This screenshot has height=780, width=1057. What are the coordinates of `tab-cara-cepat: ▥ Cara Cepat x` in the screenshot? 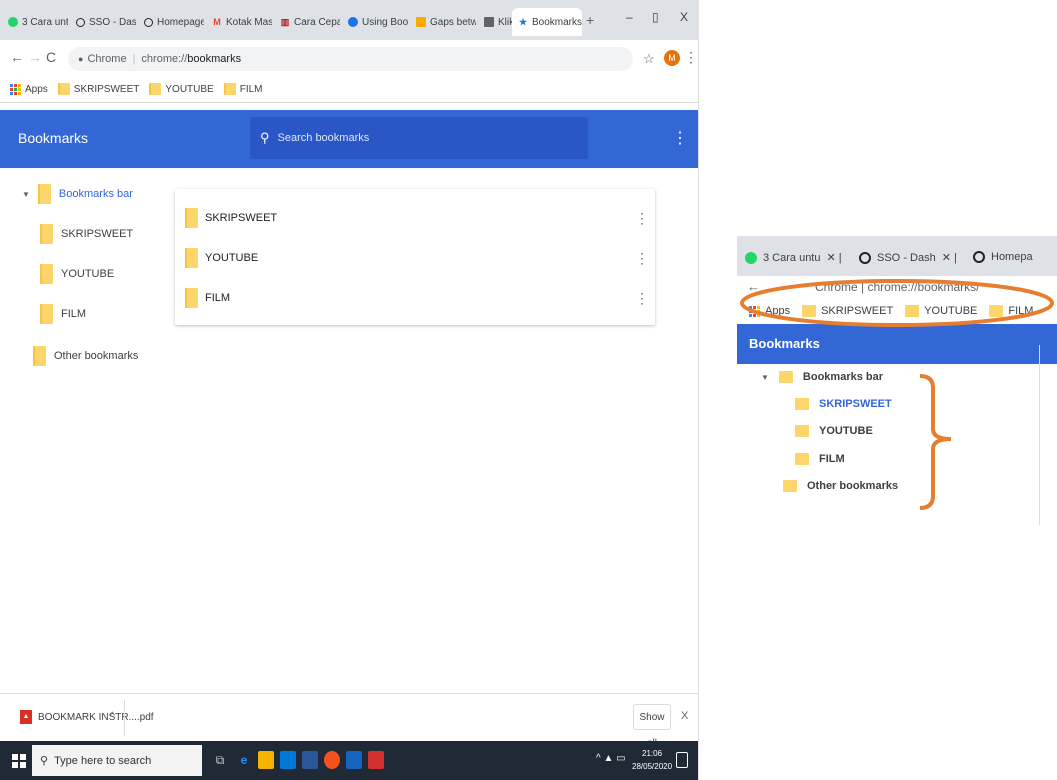 It's located at (307, 22).